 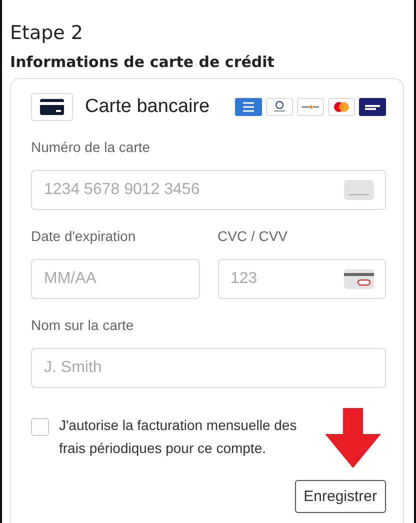 What do you see at coordinates (302, 279) in the screenshot?
I see `cvc-field: 123` at bounding box center [302, 279].